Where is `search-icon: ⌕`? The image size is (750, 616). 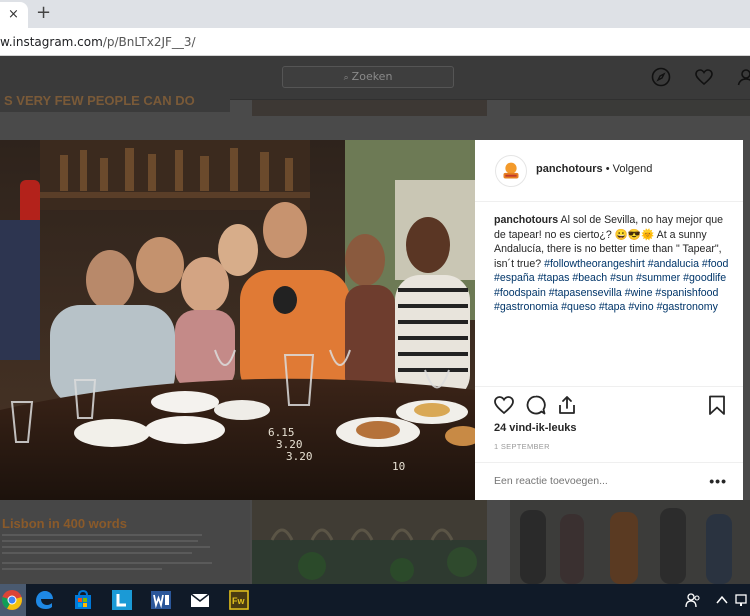 search-icon: ⌕ is located at coordinates (346, 78).